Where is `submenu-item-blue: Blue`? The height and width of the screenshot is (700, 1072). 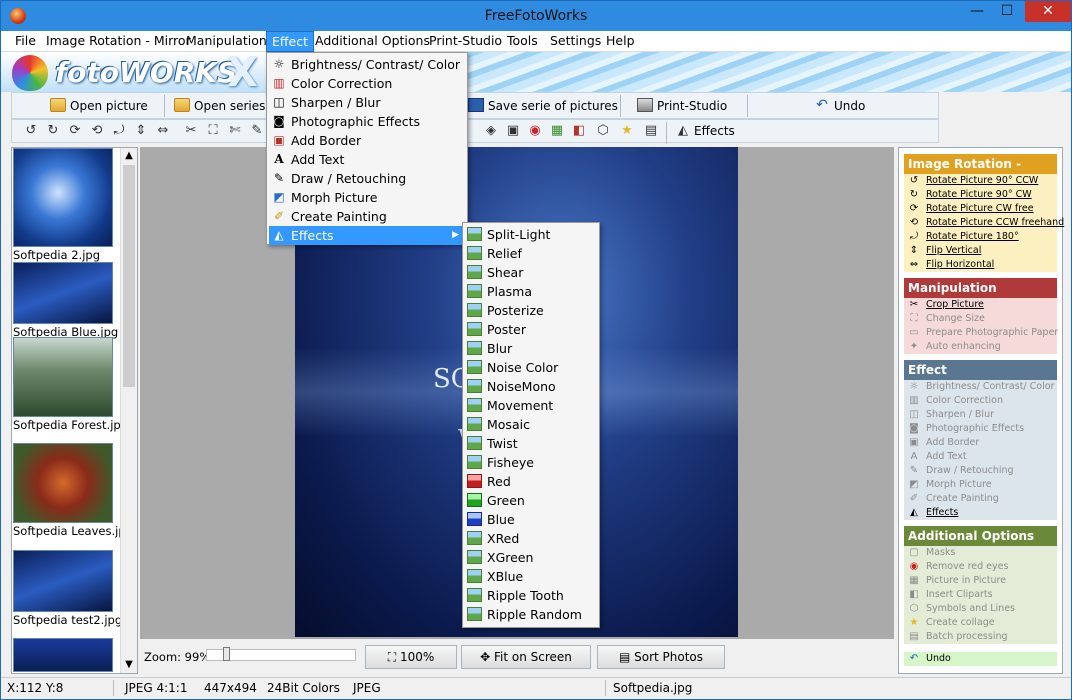 submenu-item-blue: Blue is located at coordinates (531, 519).